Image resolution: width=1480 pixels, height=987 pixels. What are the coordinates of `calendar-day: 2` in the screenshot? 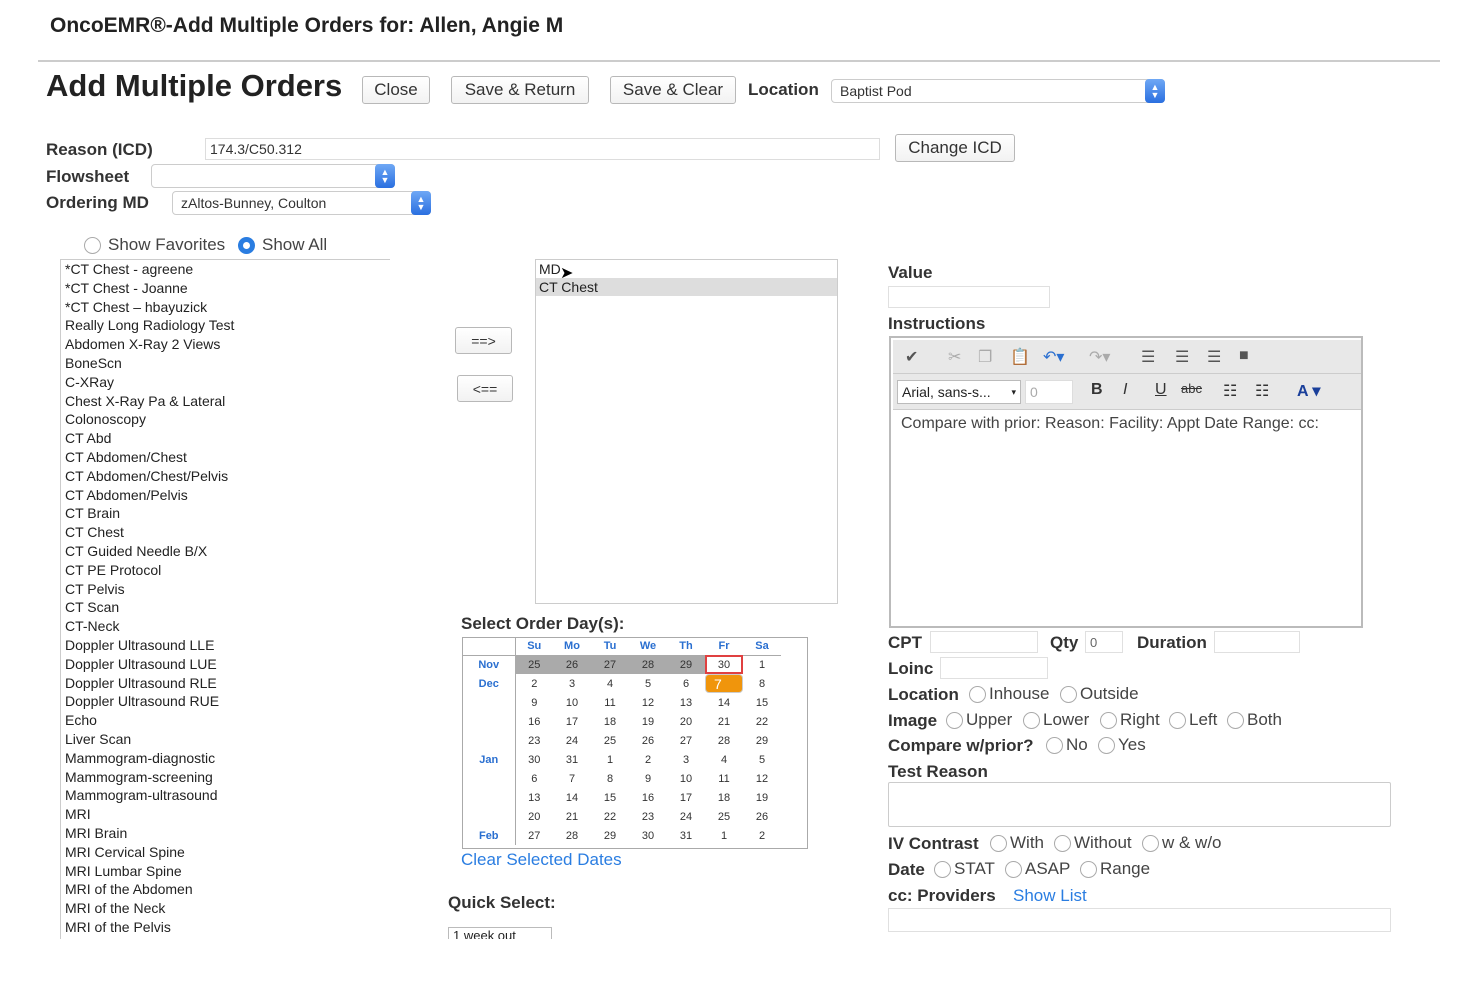 It's located at (762, 835).